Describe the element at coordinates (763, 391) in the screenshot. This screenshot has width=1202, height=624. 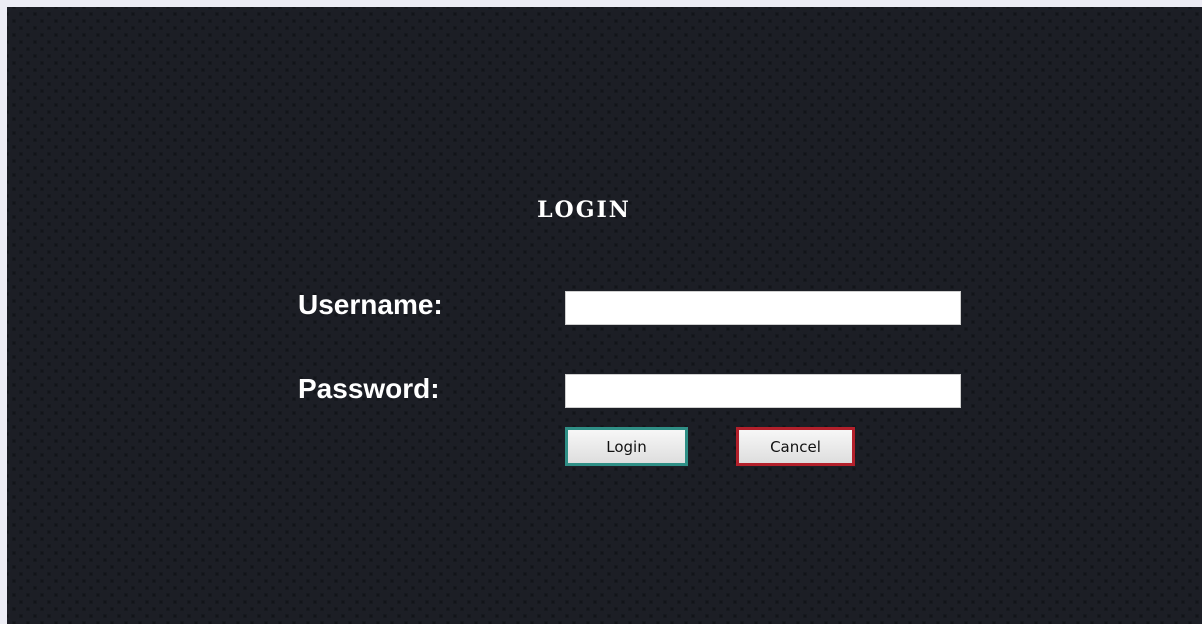
I see `password-input` at that location.